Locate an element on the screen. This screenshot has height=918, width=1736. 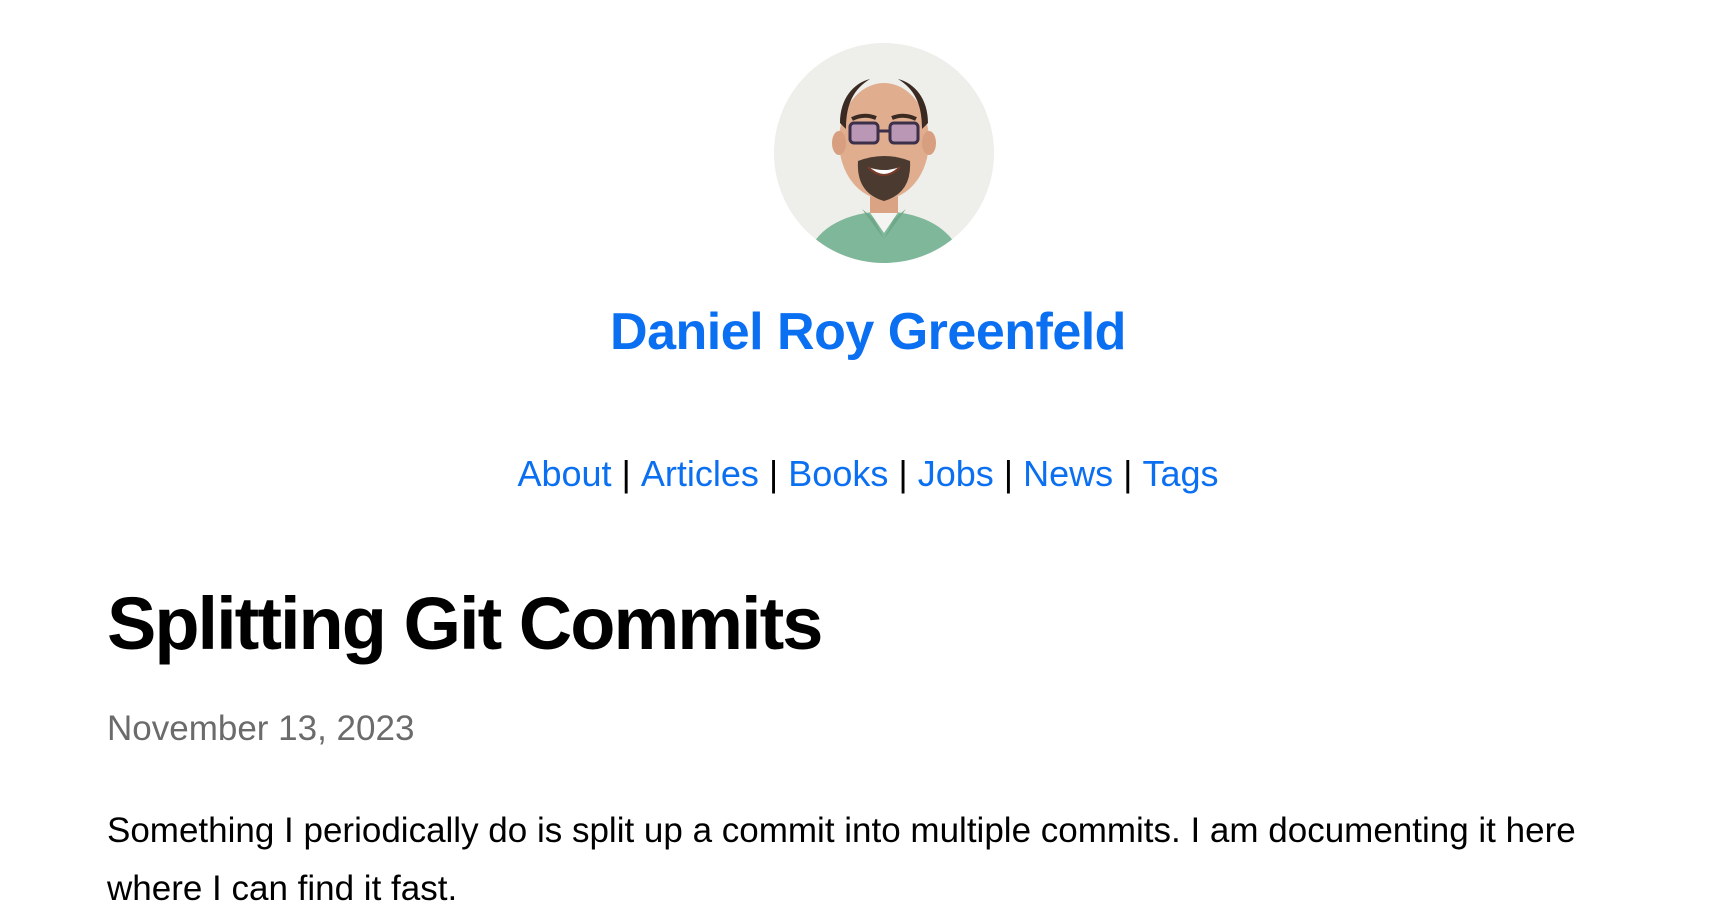
avatar-portrait is located at coordinates (884, 153).